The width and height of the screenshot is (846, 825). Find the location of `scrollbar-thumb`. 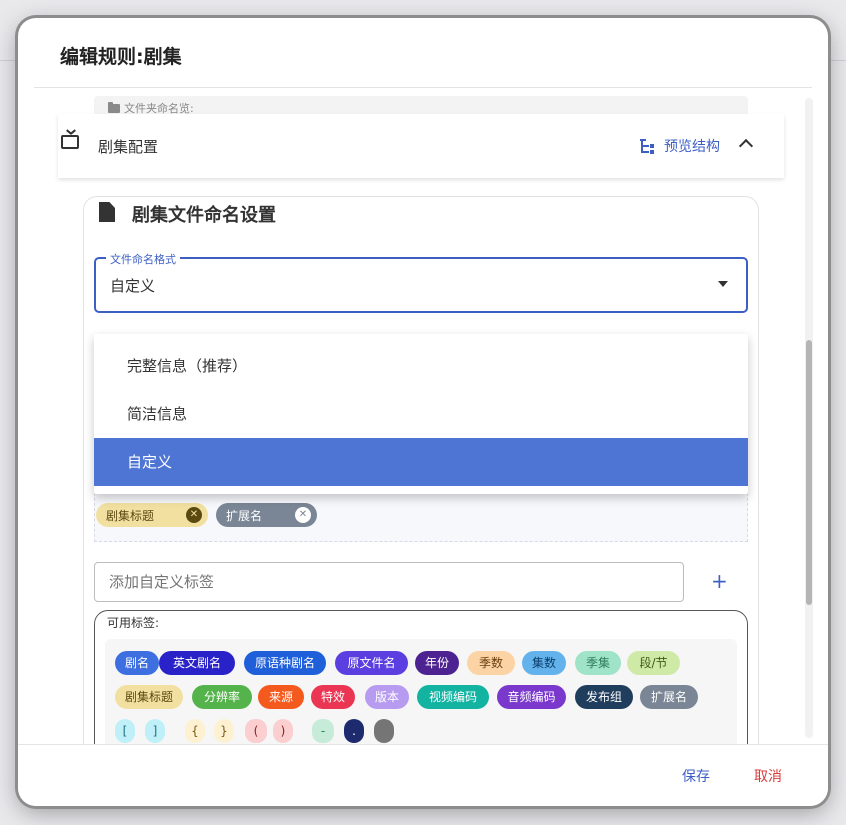

scrollbar-thumb is located at coordinates (809, 472).